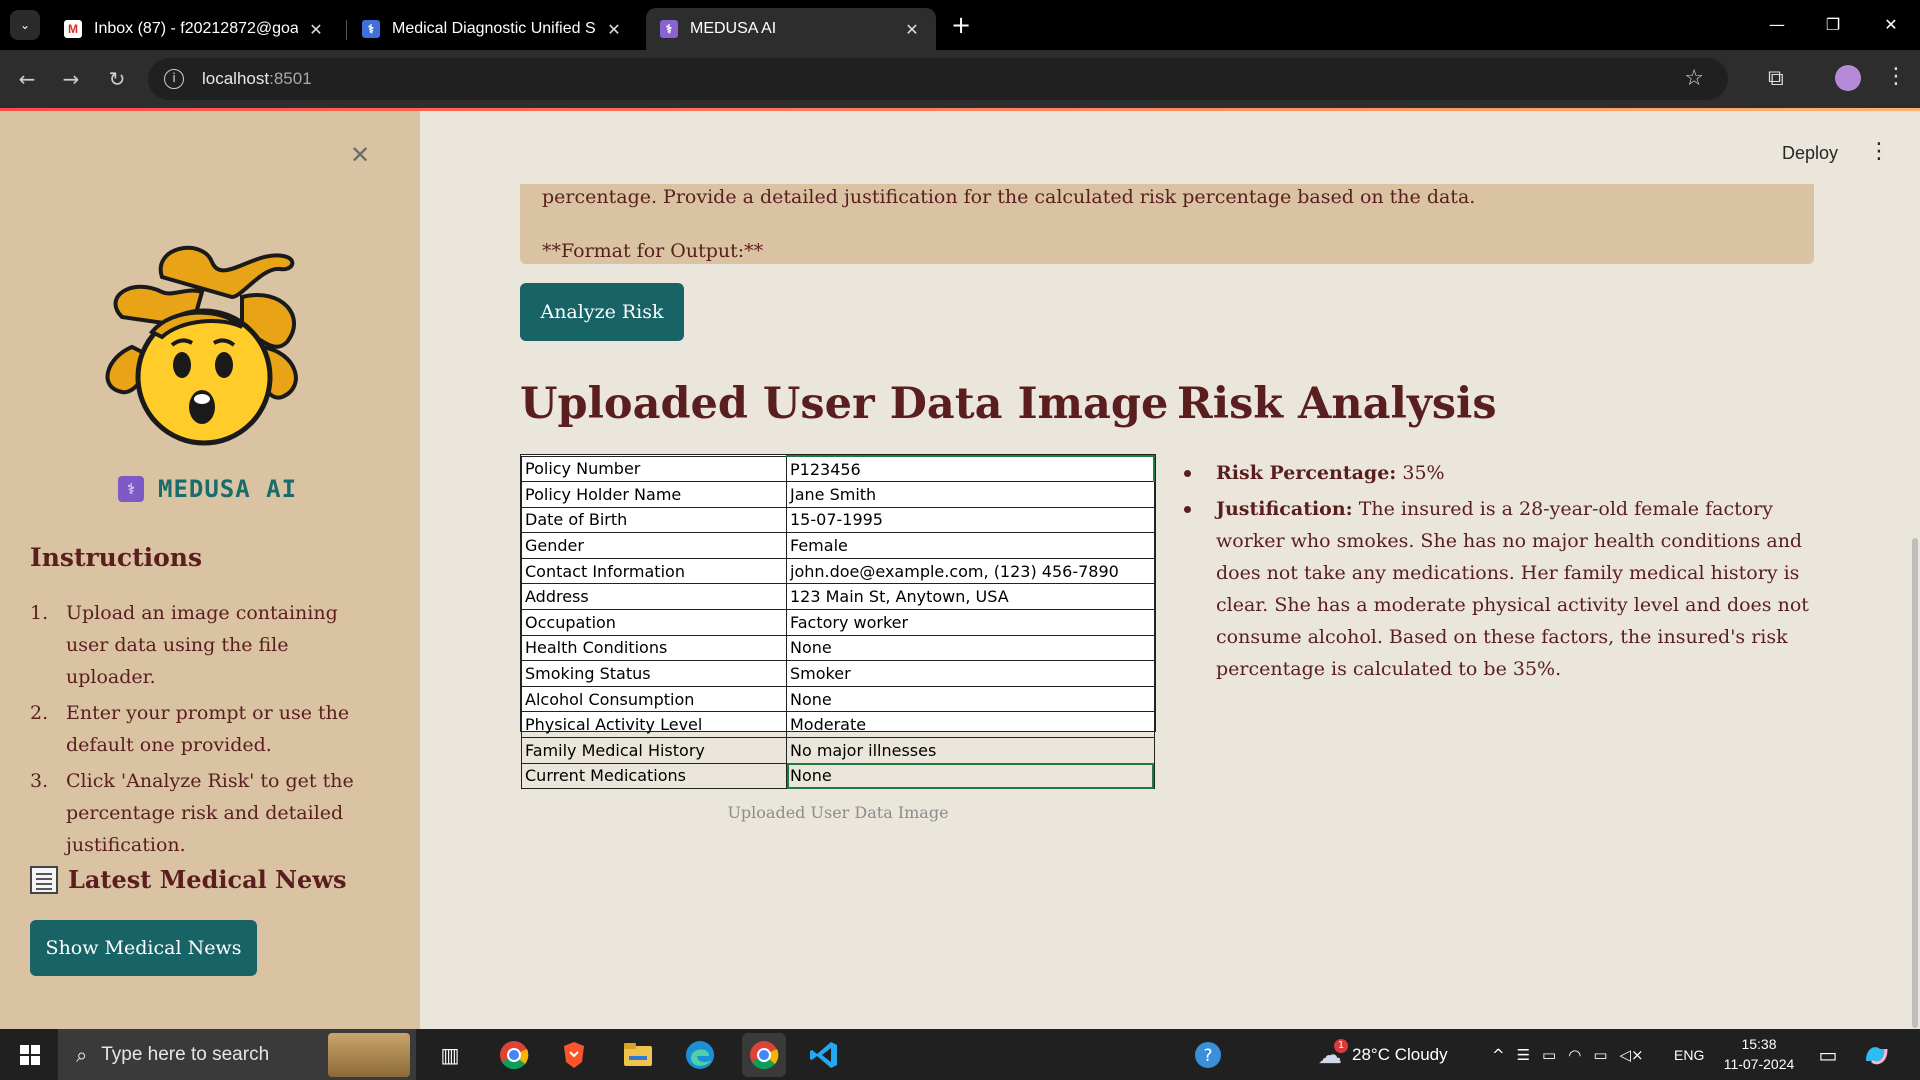 The height and width of the screenshot is (1080, 1920). I want to click on chevron-up-icon: ^, so click(1498, 1055).